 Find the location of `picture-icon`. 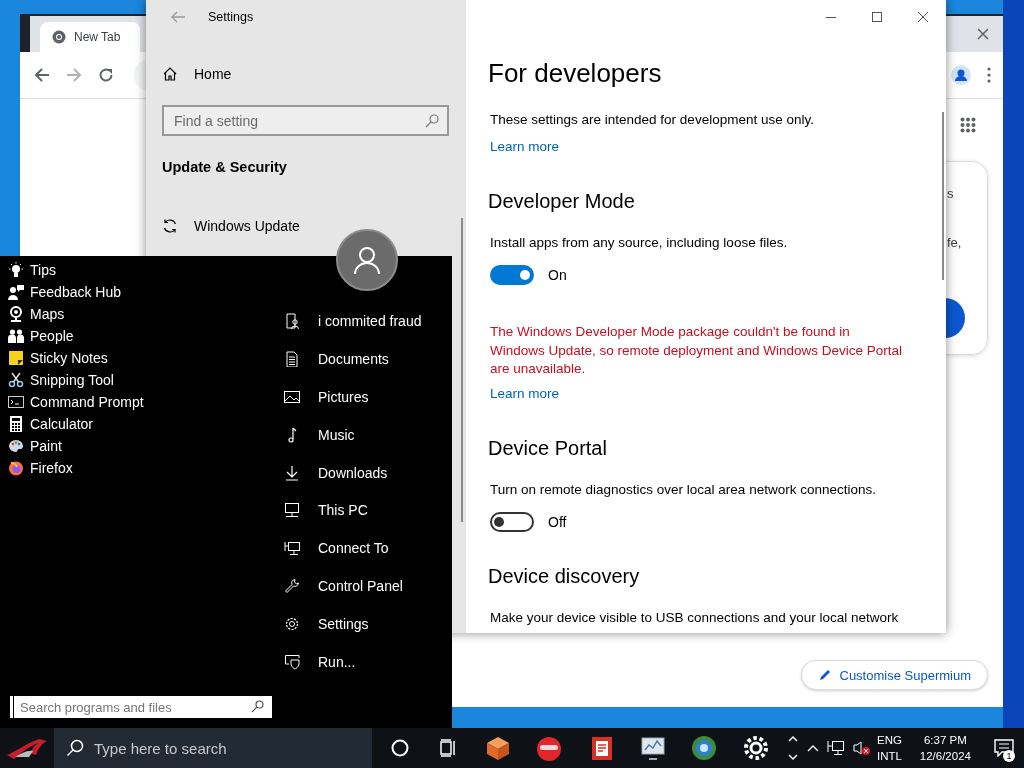

picture-icon is located at coordinates (292, 396).